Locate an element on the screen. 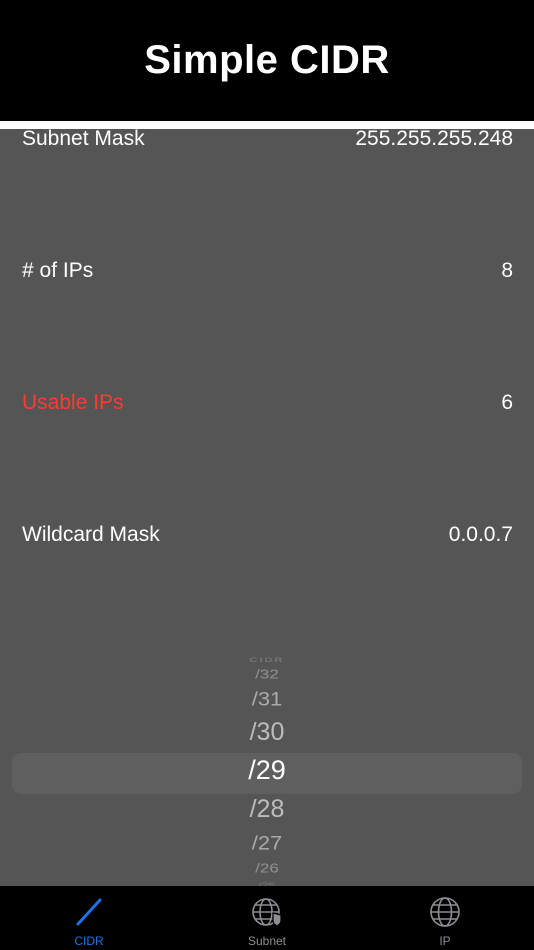 The image size is (534, 950). tab-cidr: CIDR is located at coordinates (89, 918).